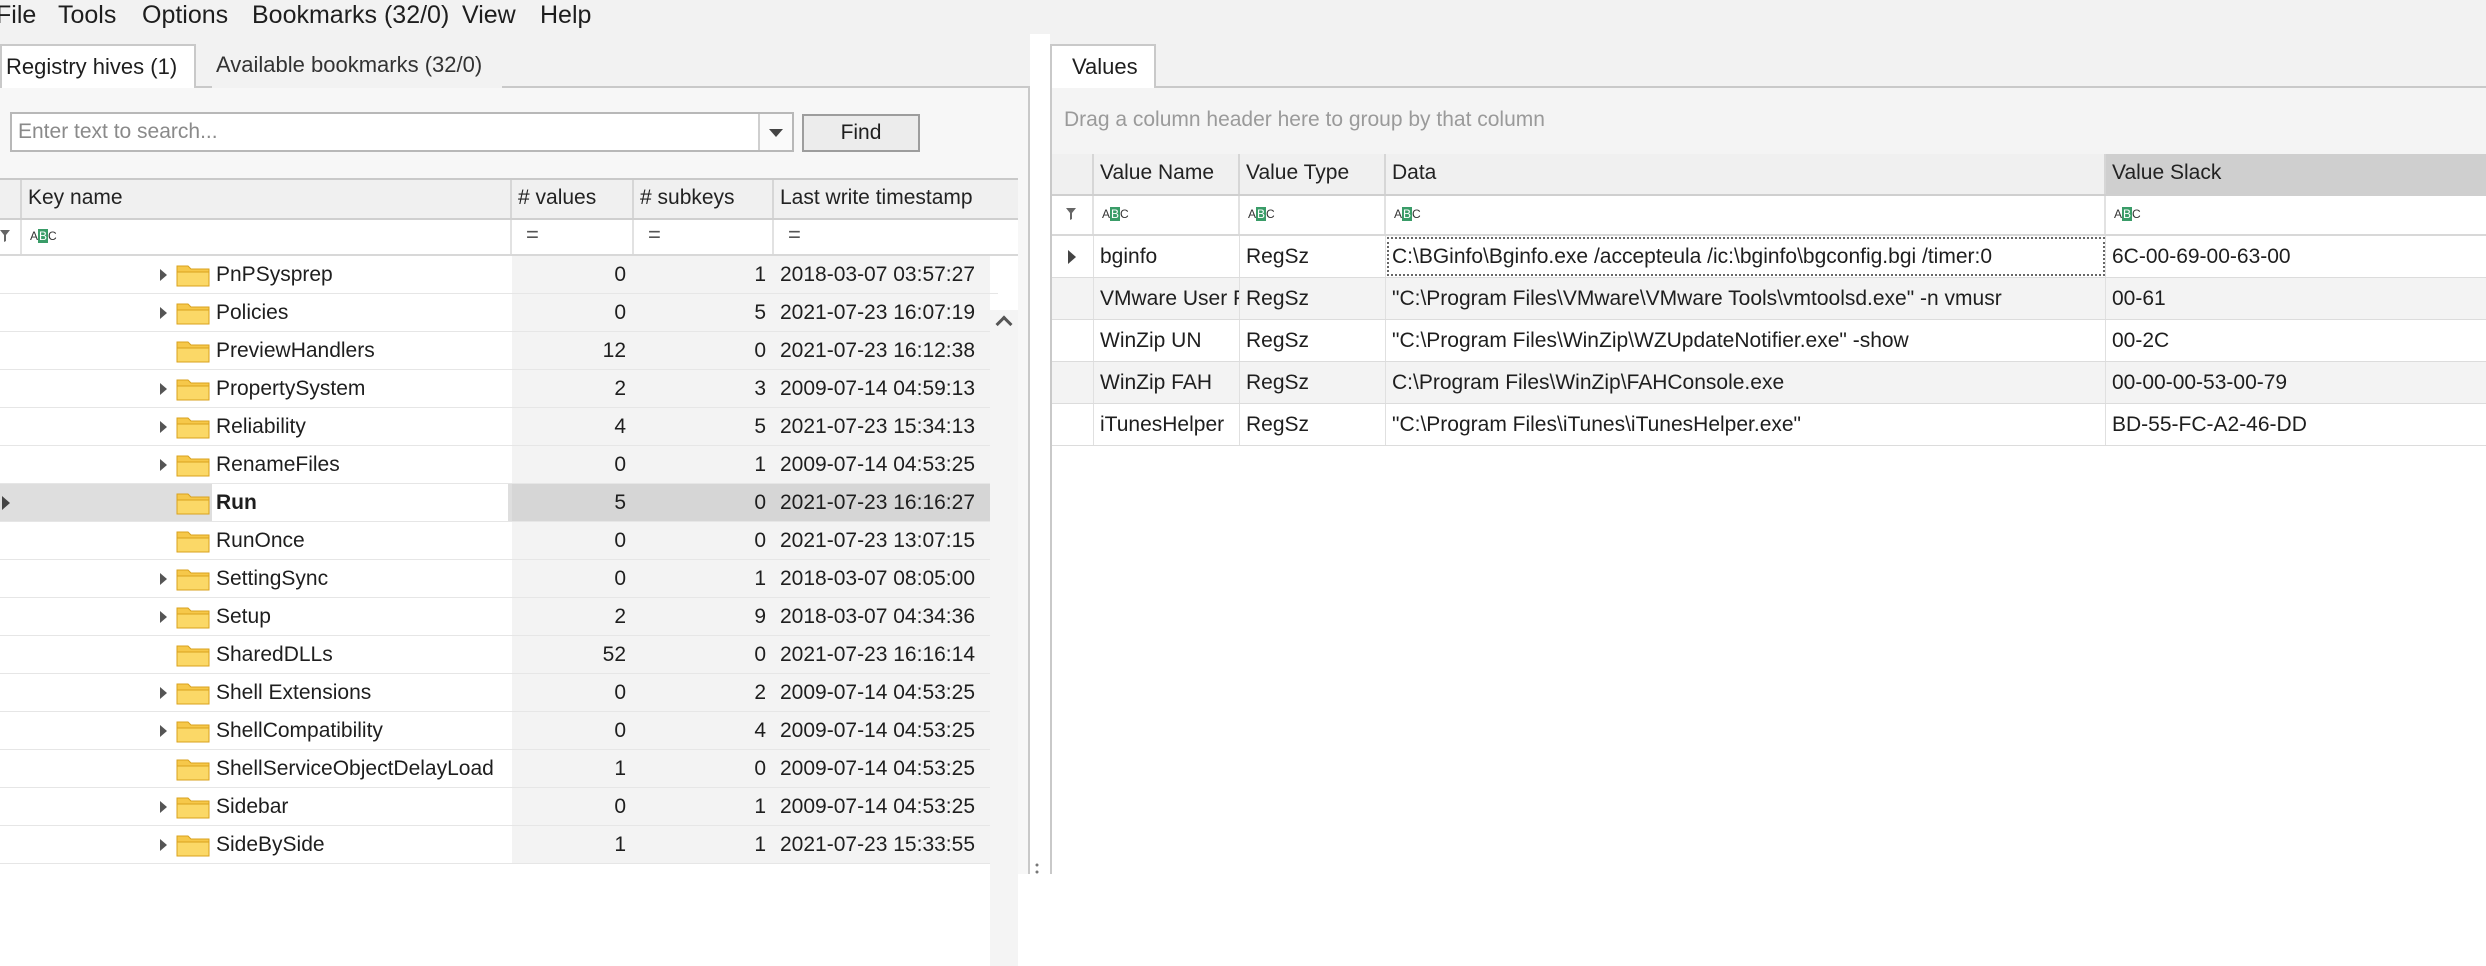 The image size is (2486, 966). I want to click on tree-row: Sidebar 0 1 2009-07-14 04:53:25, so click(499, 807).